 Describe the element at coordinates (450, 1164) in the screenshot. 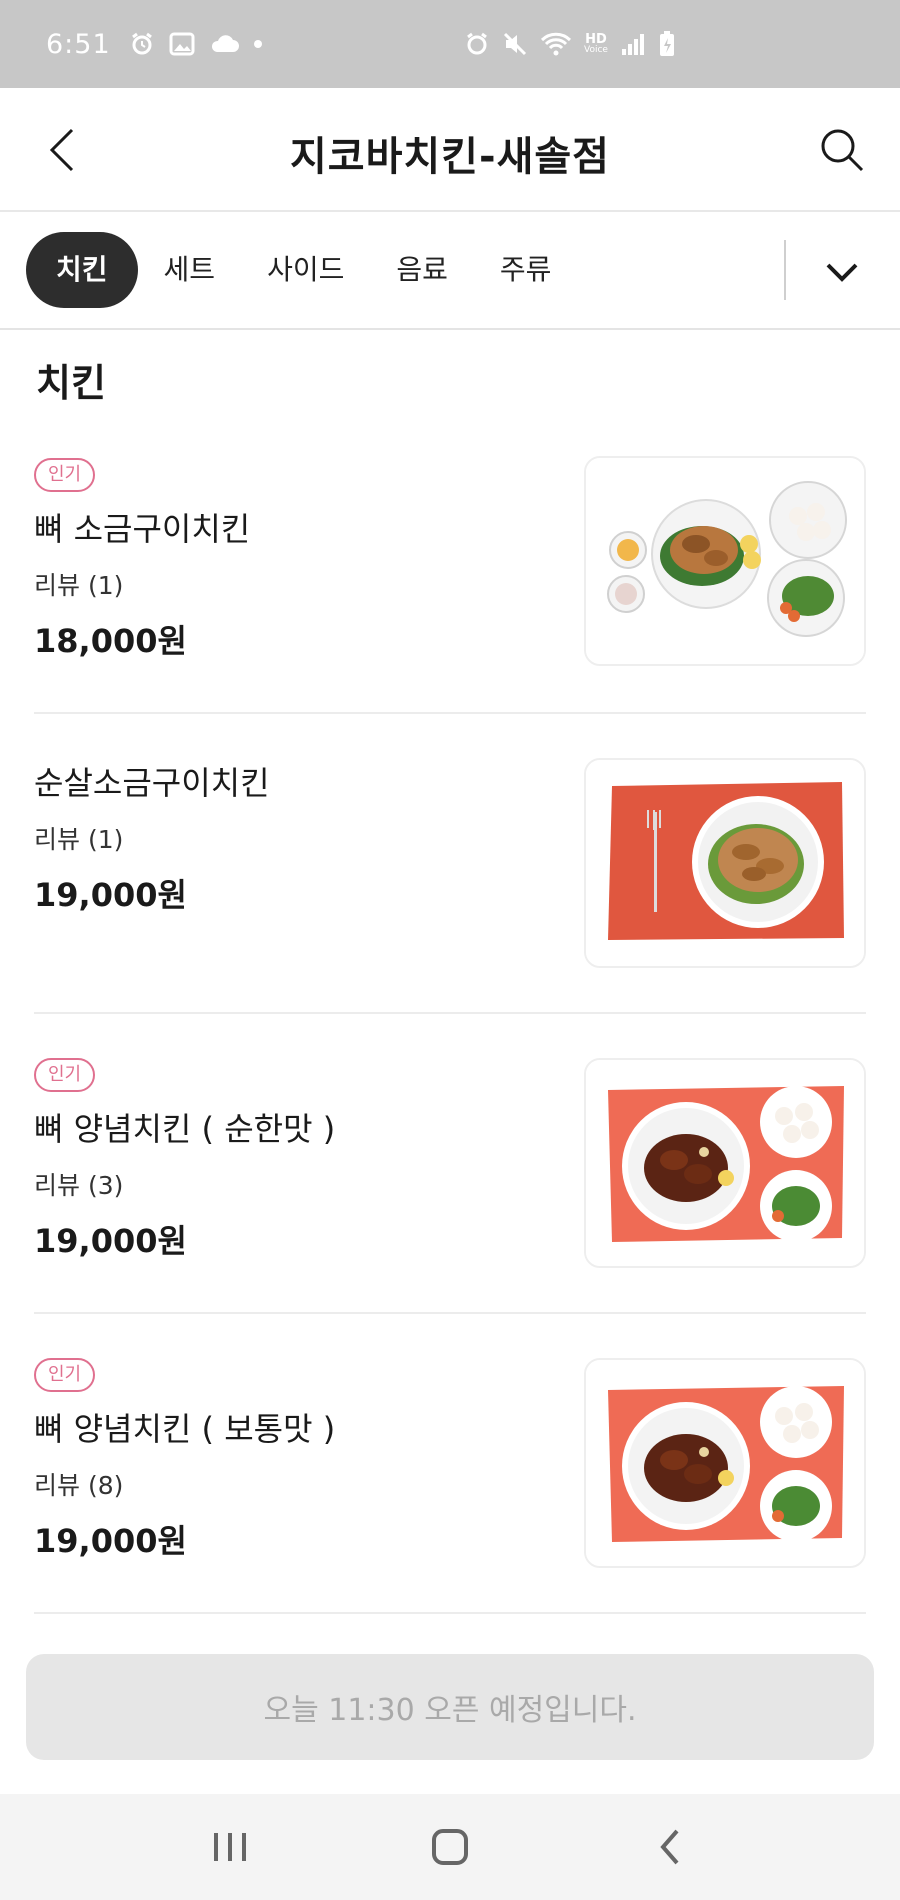

I see `menu-item: 인기 뼈 양념치킨 ( 순한맛 ) 리뷰 (3) 19,000원` at that location.